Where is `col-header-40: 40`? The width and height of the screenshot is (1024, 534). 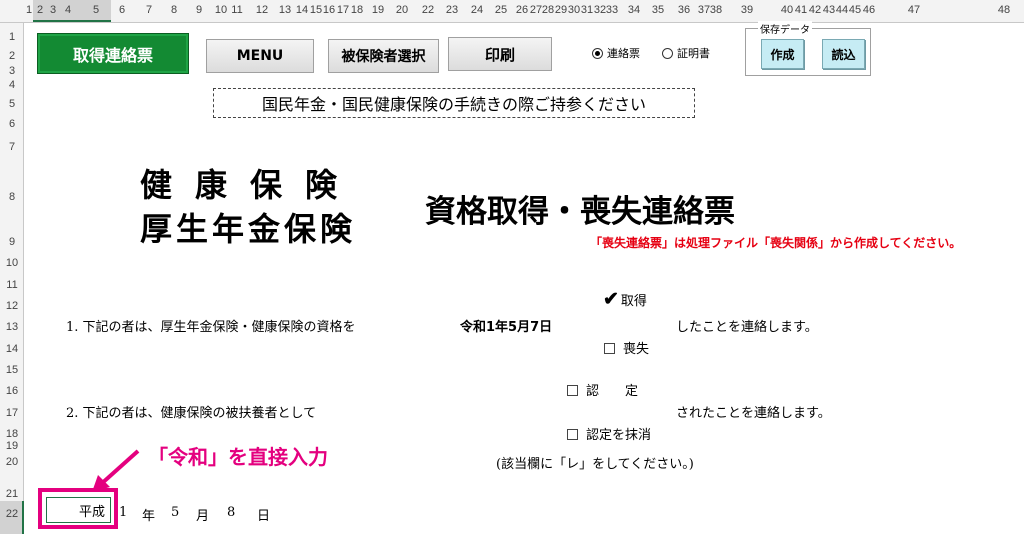
col-header-40: 40 is located at coordinates (787, 10).